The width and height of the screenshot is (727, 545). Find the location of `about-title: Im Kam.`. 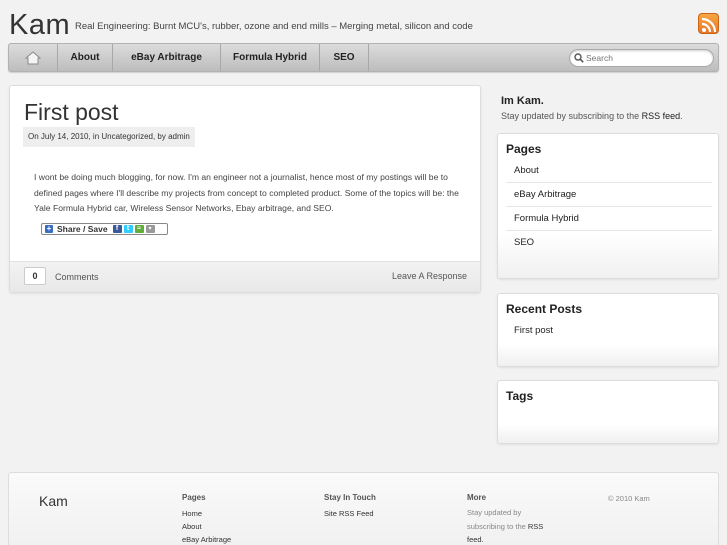

about-title: Im Kam. is located at coordinates (522, 101).